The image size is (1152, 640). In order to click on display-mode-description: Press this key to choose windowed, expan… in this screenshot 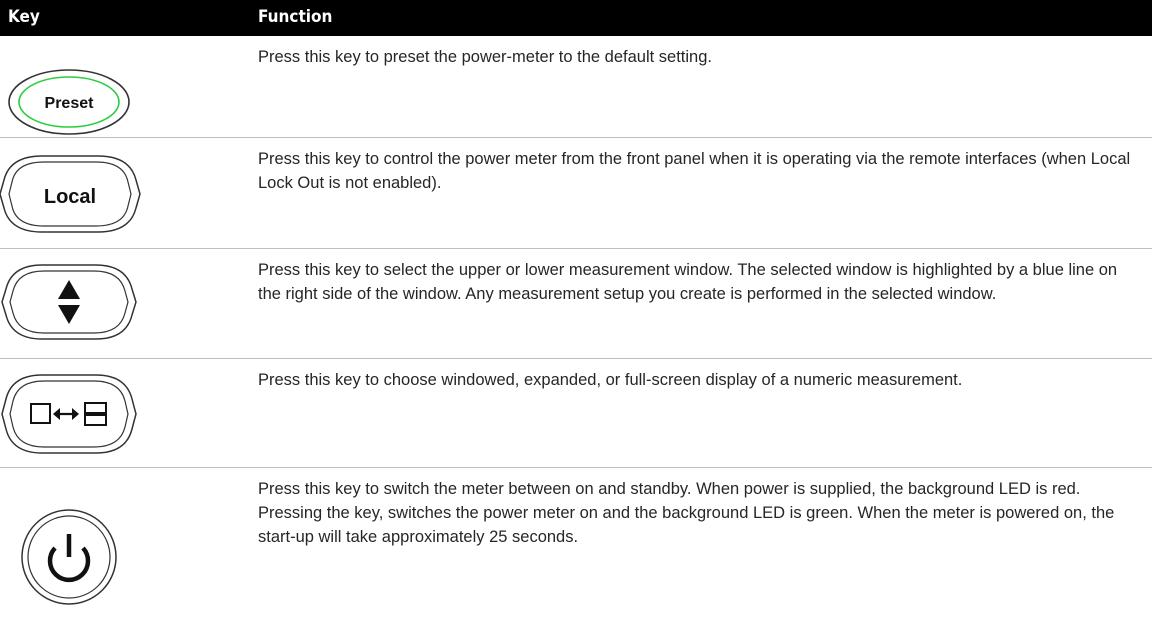, I will do `click(610, 380)`.